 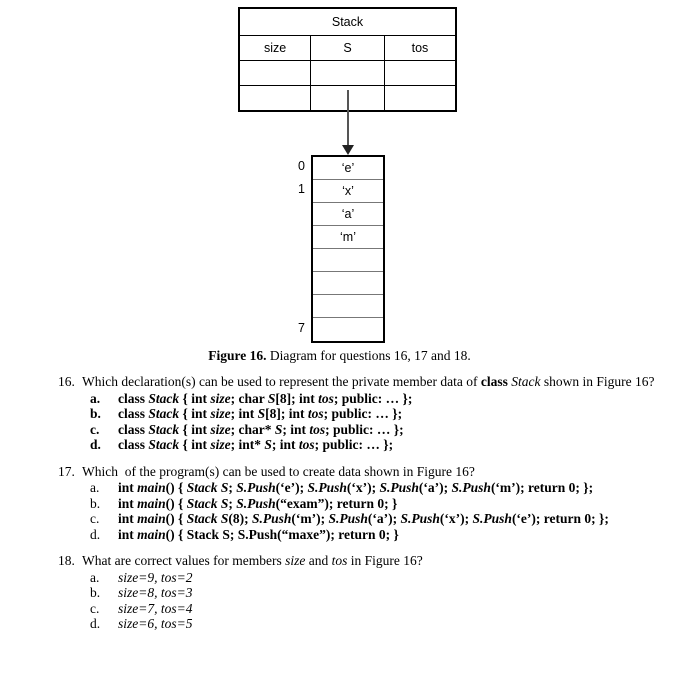 I want to click on column-header-size: size, so click(x=275, y=48).